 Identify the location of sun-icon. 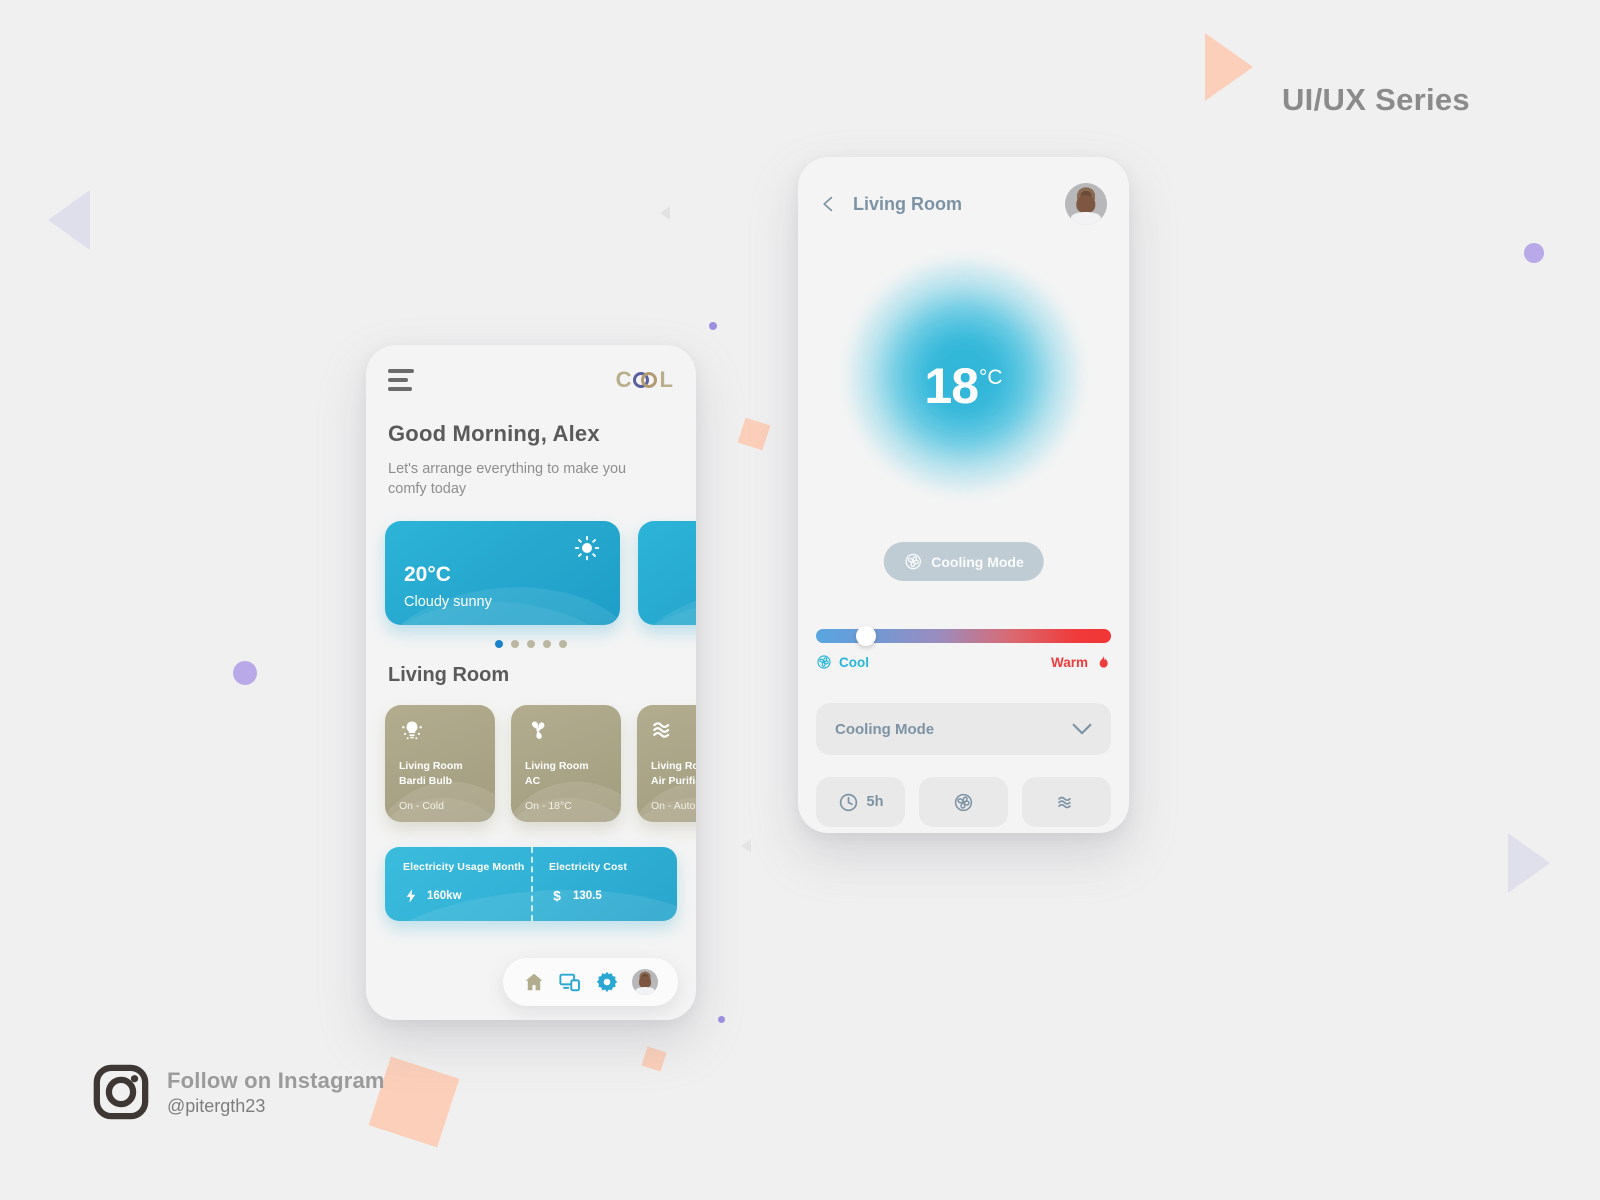
(587, 548).